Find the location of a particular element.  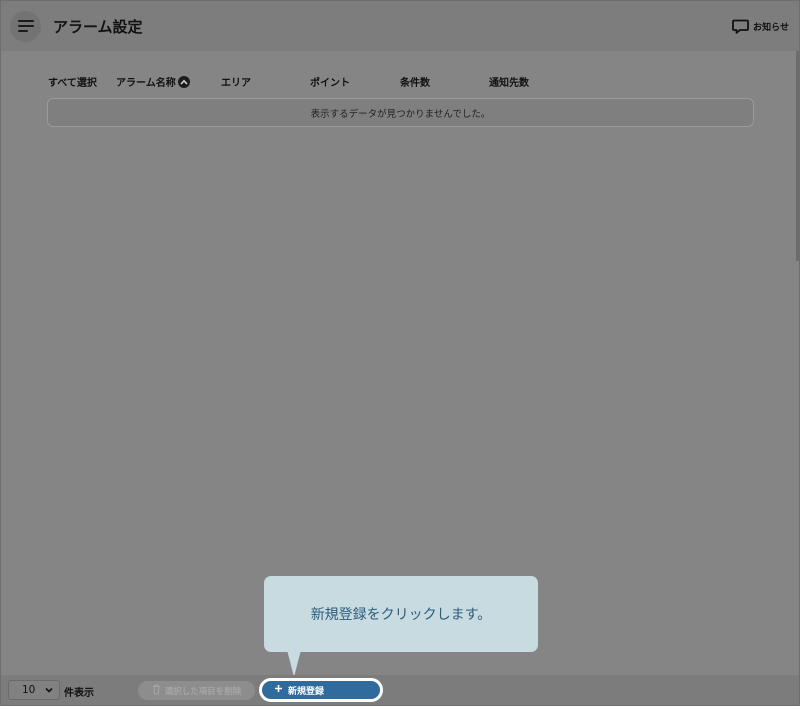

notice-button: お知らせ is located at coordinates (760, 26).